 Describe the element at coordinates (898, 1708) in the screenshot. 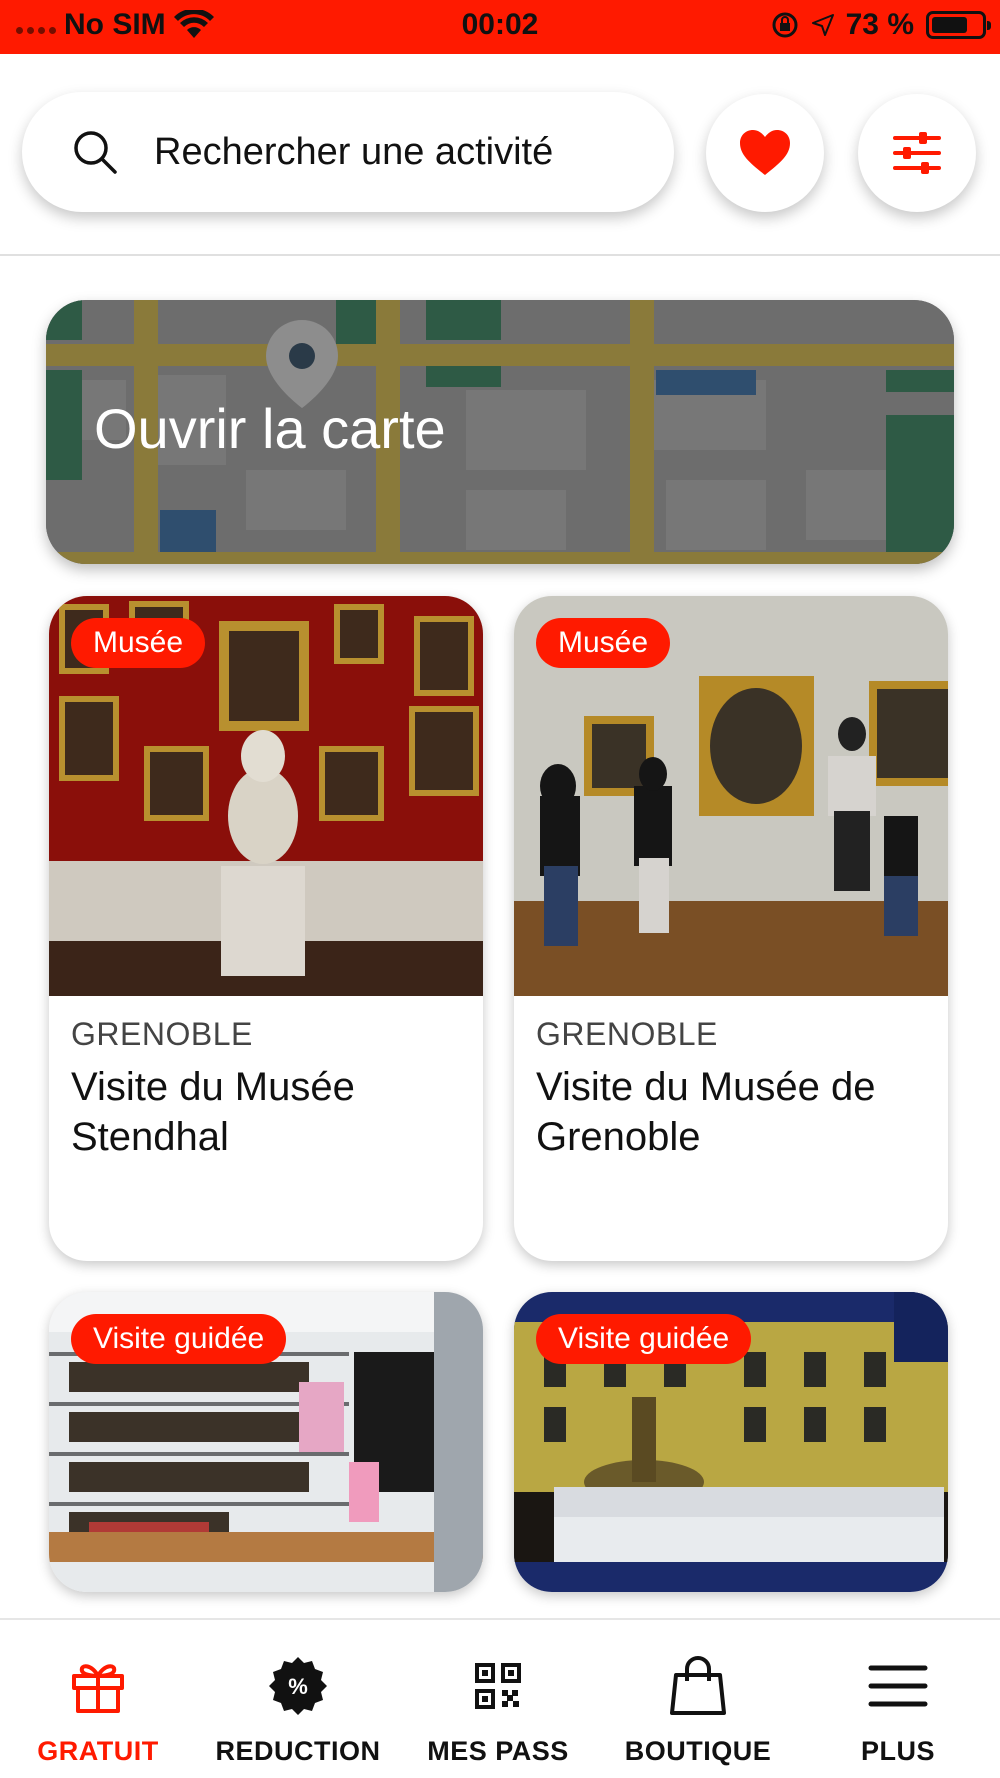

I see `nav-item-plus: PLUS` at that location.